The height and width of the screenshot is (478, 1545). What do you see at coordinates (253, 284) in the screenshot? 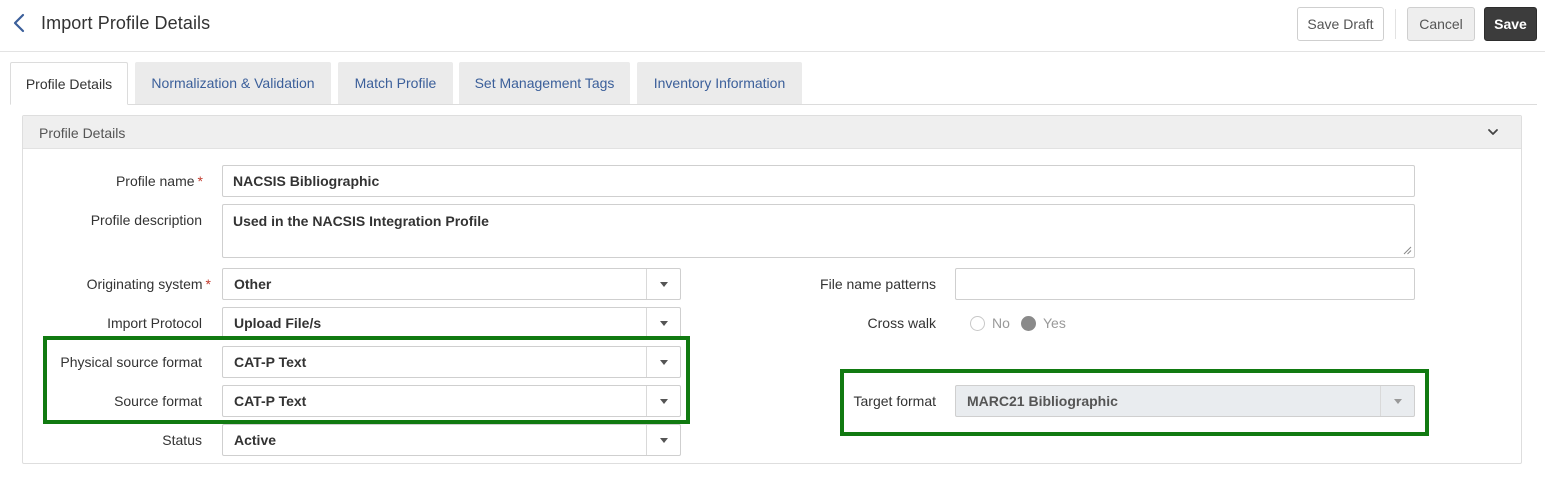
I see `originating-system-value: Other` at bounding box center [253, 284].